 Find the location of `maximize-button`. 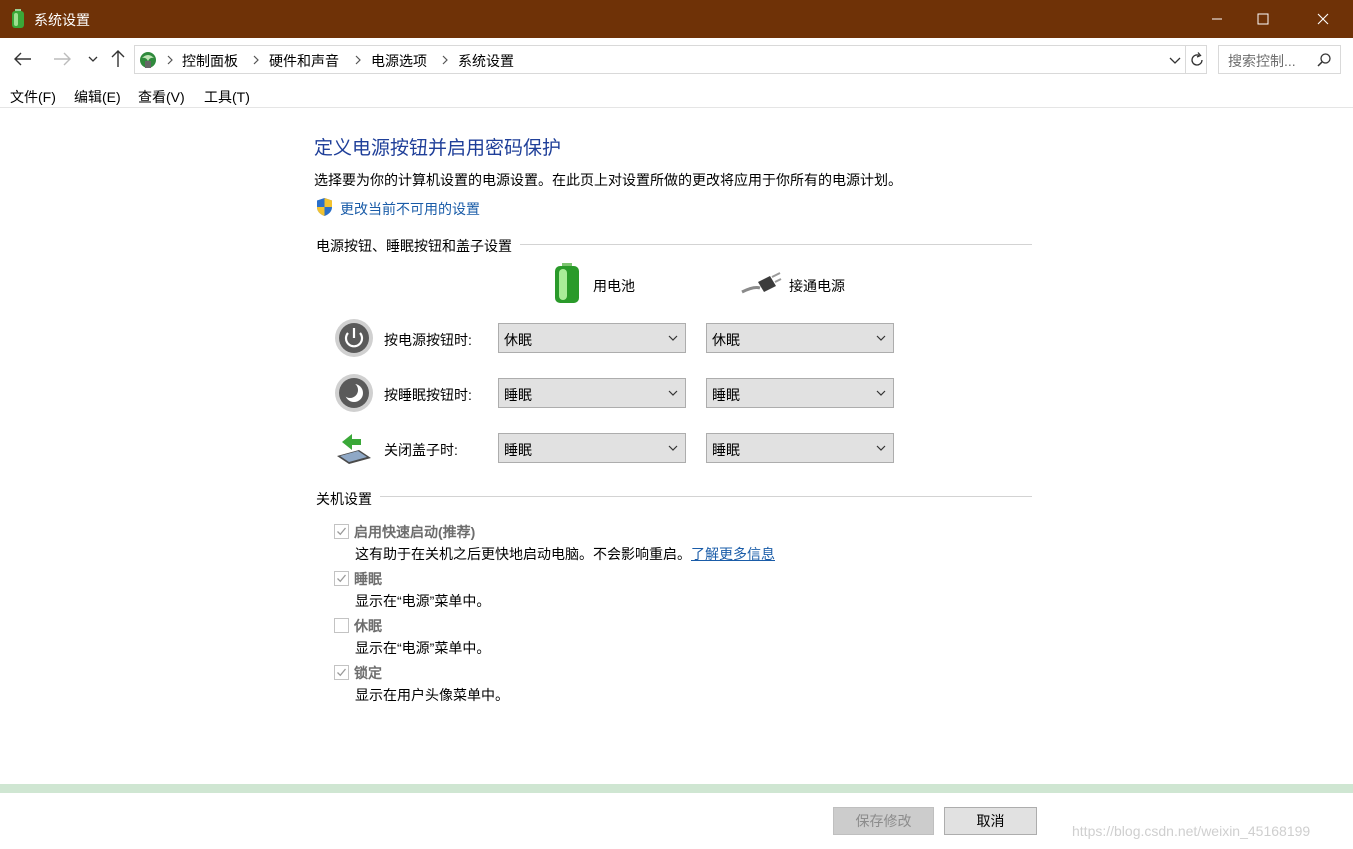

maximize-button is located at coordinates (1263, 19).